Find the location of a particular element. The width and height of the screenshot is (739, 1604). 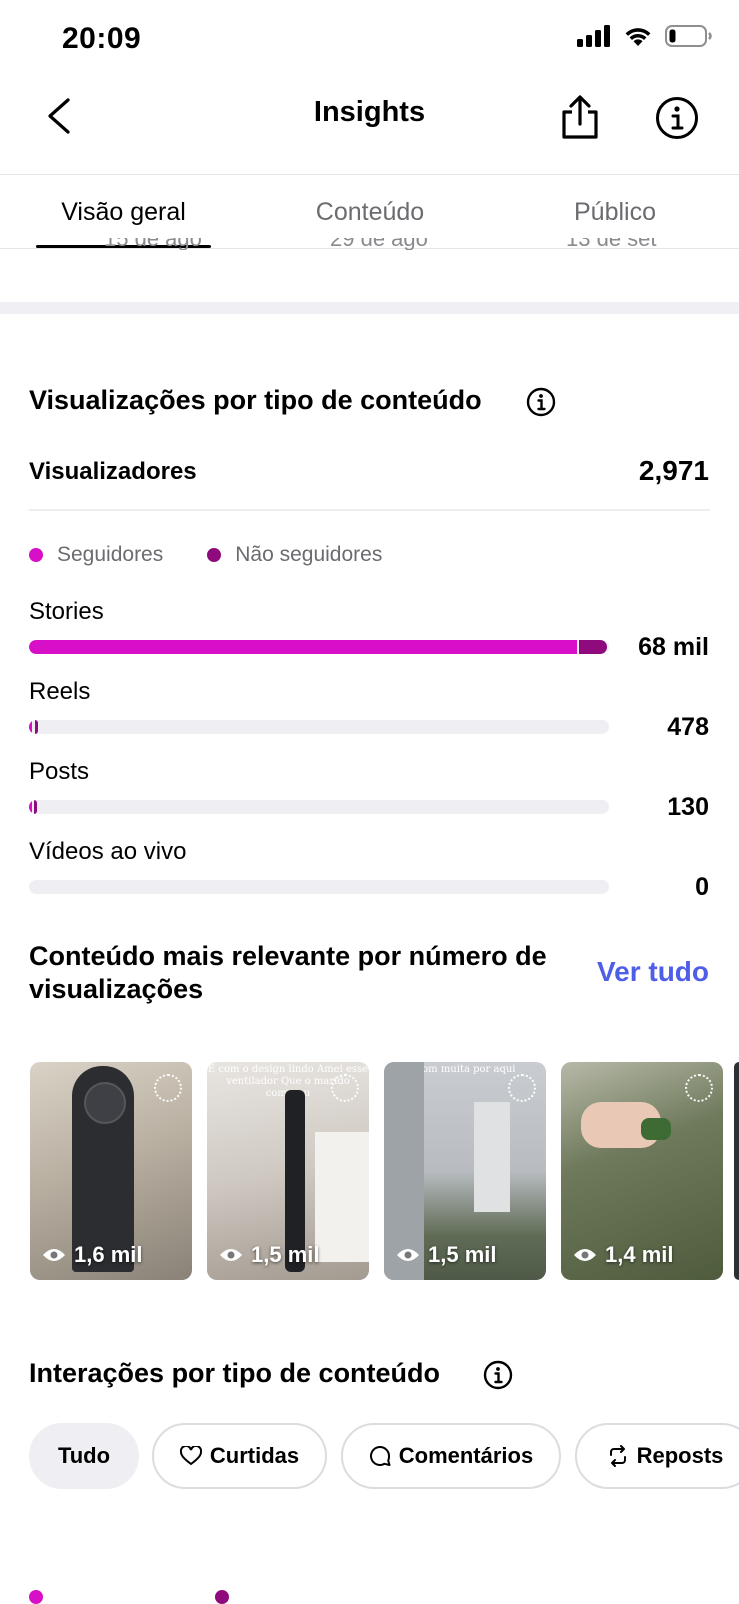

chip-reposts: Reposts is located at coordinates (657, 1456).